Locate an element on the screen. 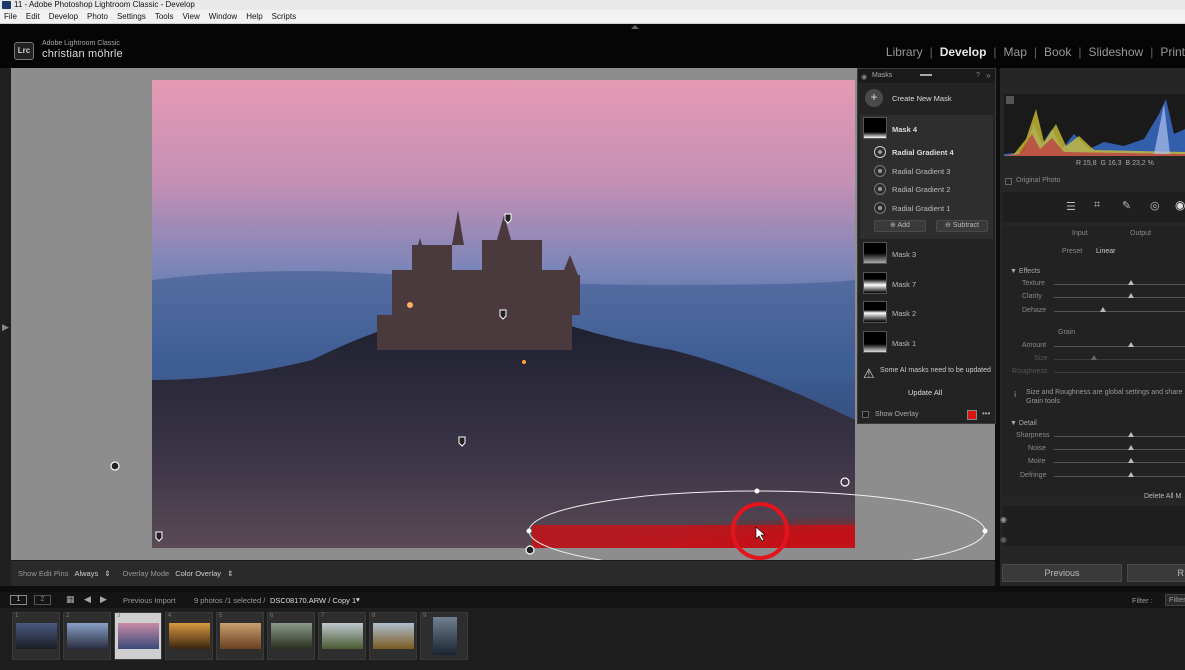  forward-arrow-icon: ▶ is located at coordinates (103, 599).